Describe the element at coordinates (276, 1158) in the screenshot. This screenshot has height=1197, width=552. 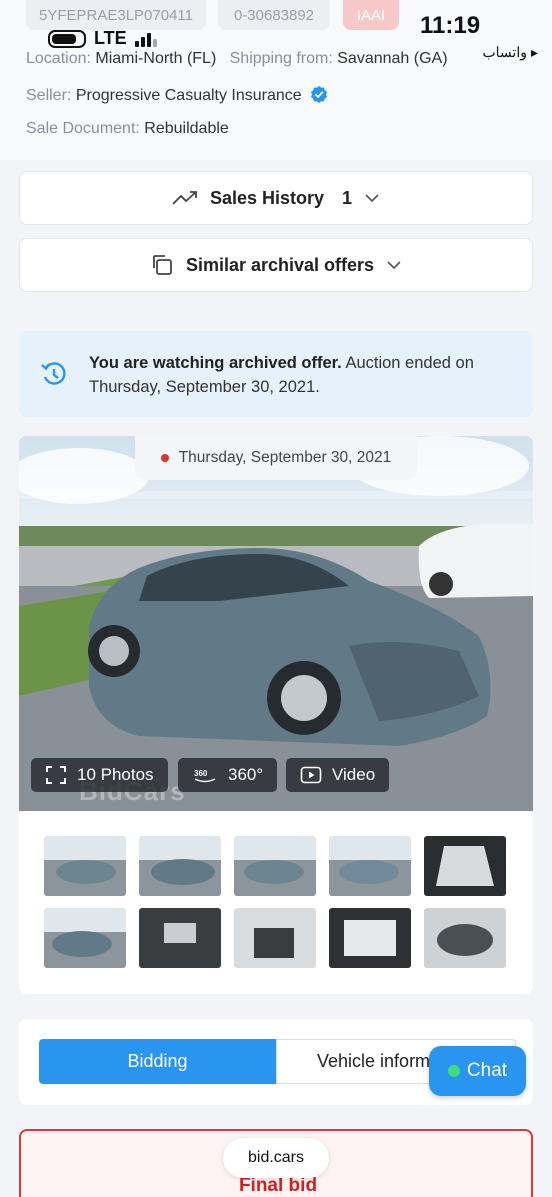
I see `site-domain-pill: bid.cars` at that location.